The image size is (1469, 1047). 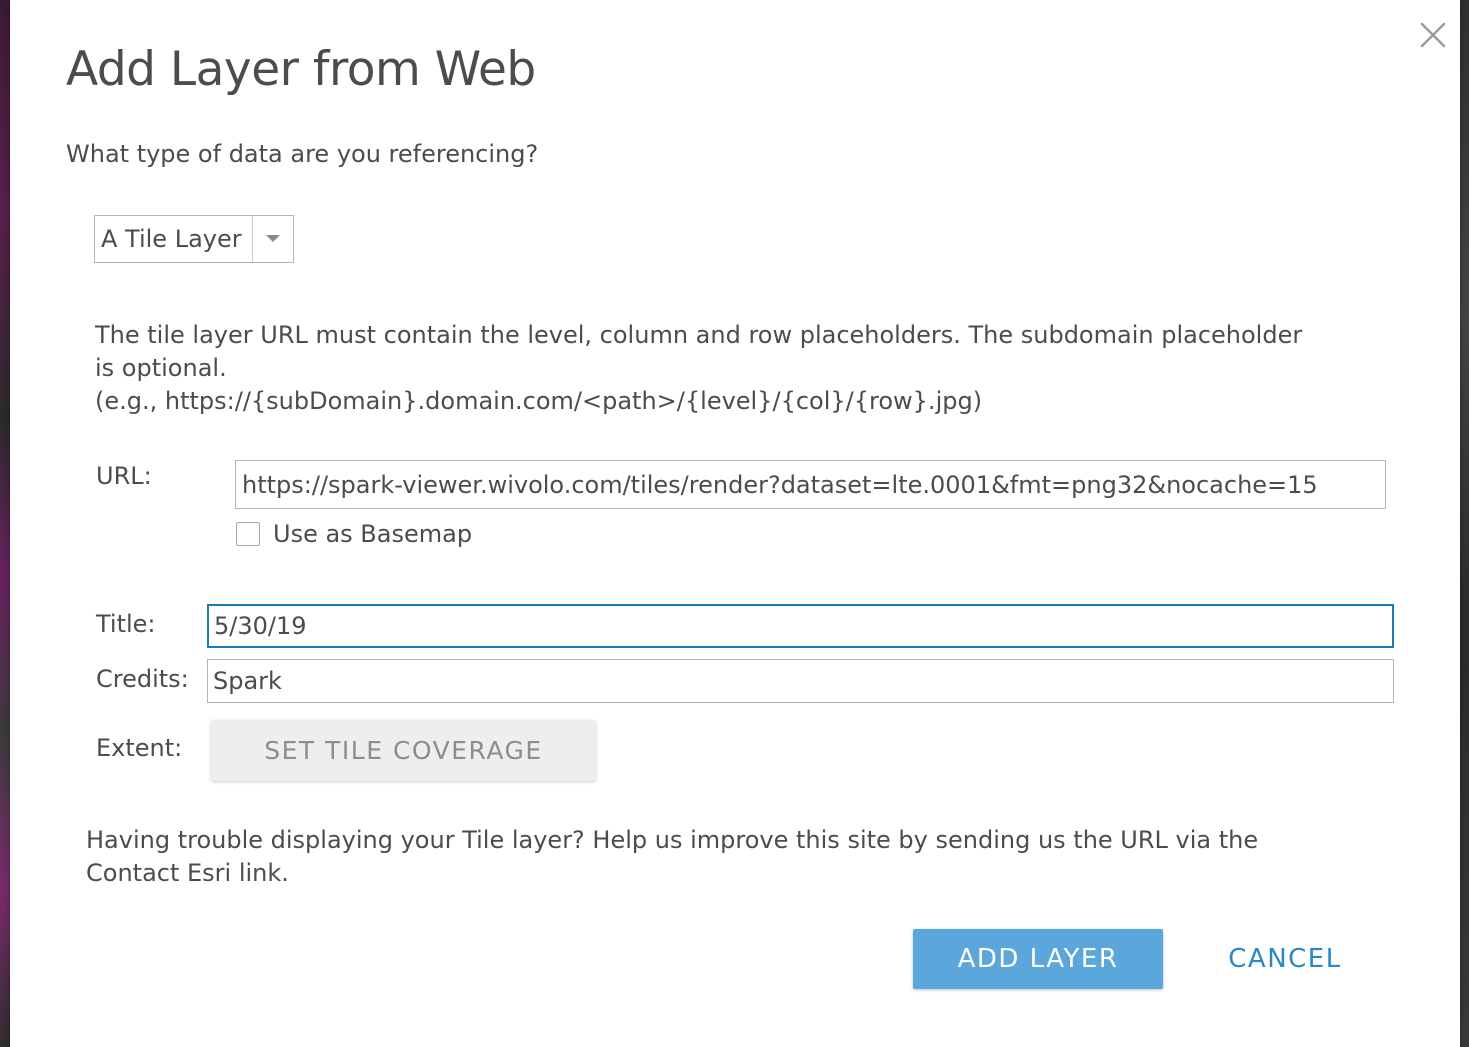 I want to click on use-as-basemap-option: Use as Basemap, so click(x=354, y=534).